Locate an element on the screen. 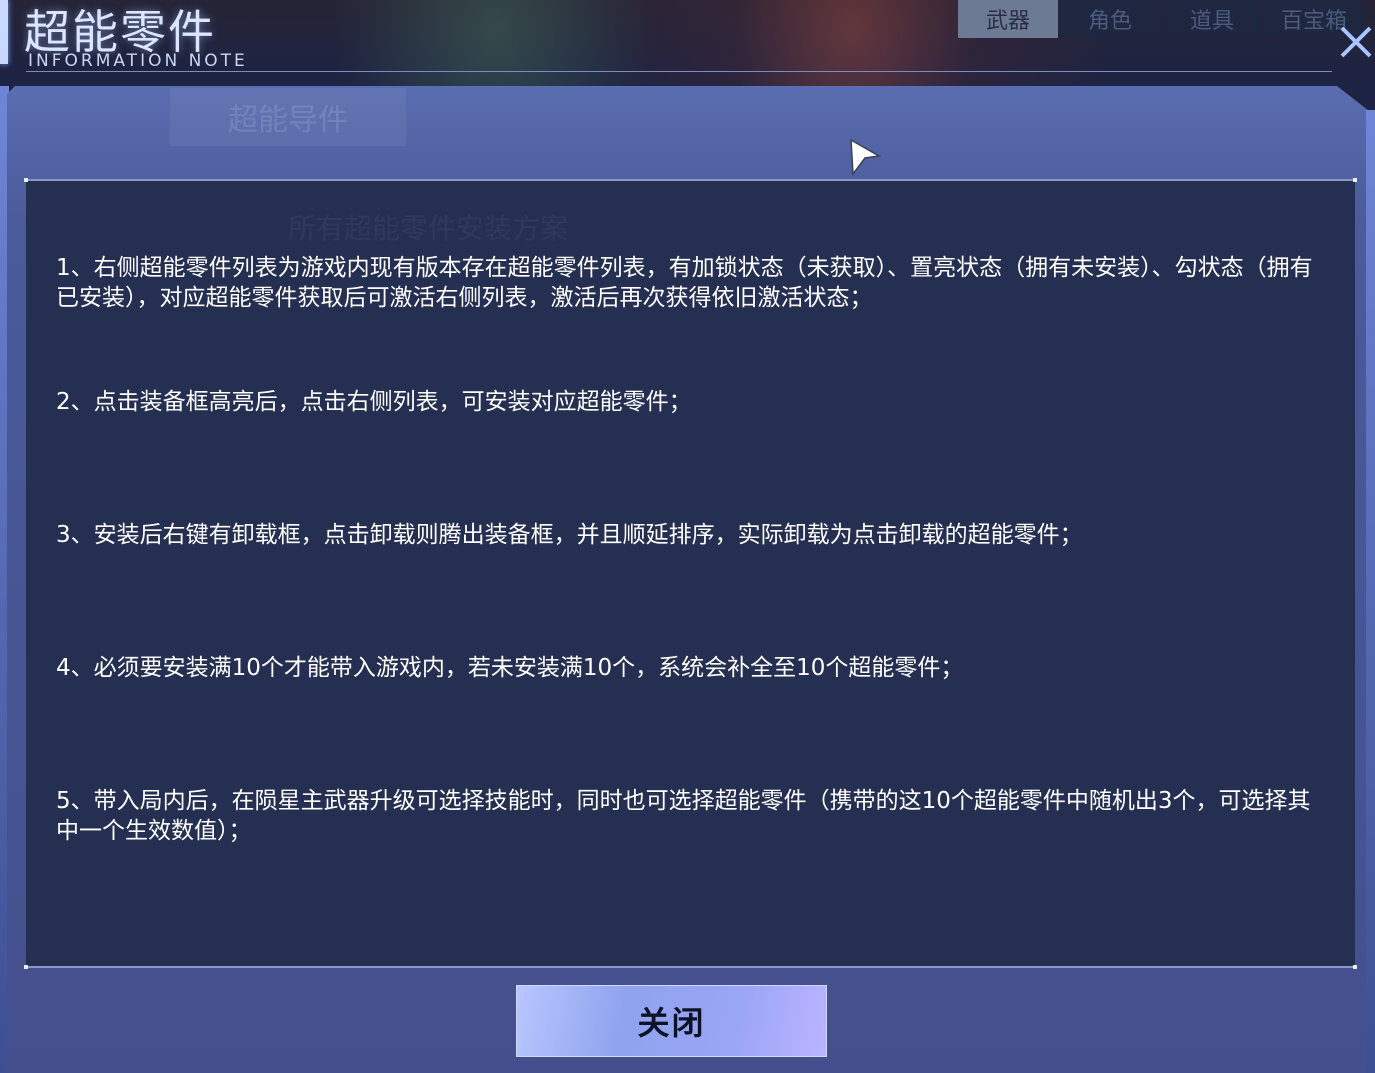  close-x-icon is located at coordinates (1355, 42).